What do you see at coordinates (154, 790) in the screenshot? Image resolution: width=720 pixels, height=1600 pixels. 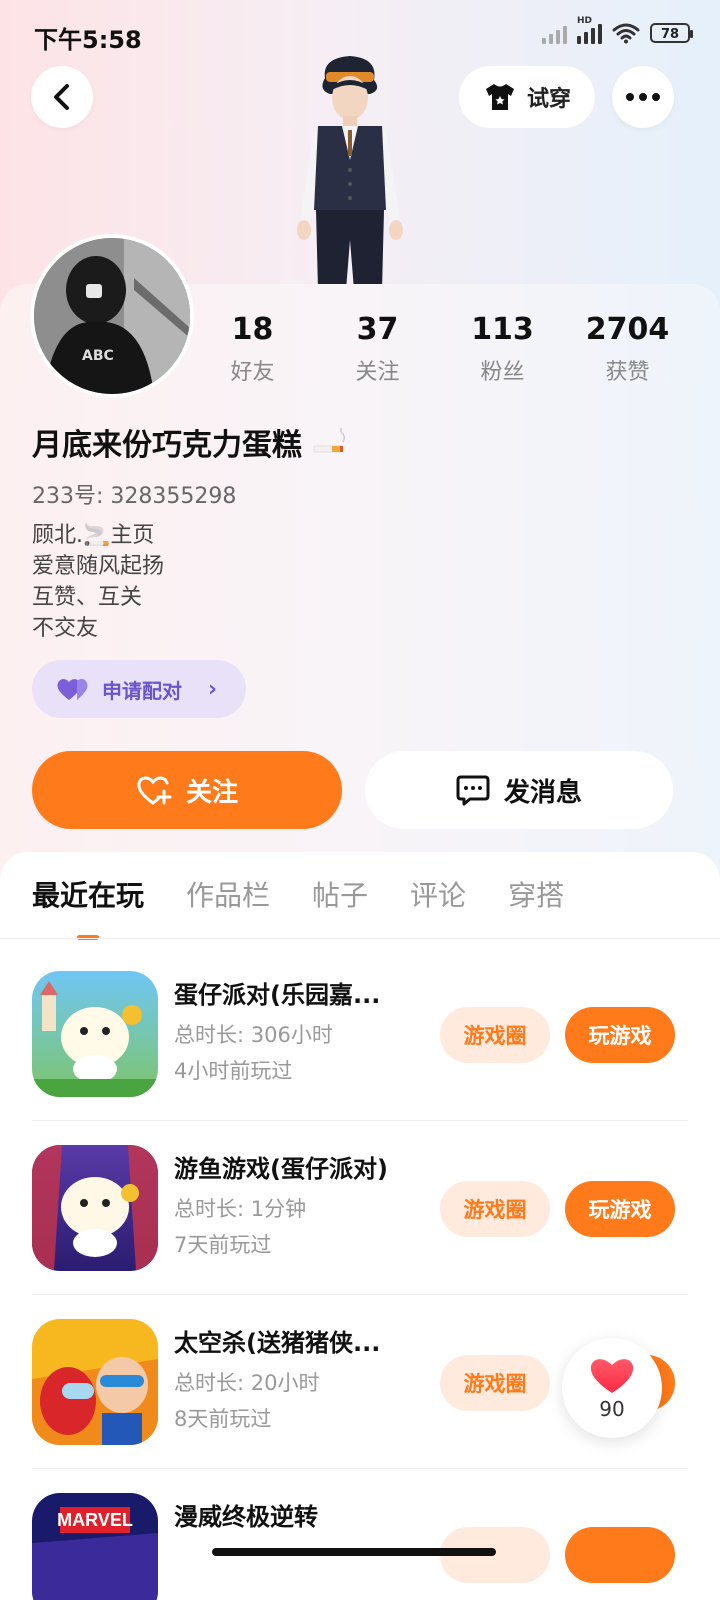 I see `heart-plus-icon` at bounding box center [154, 790].